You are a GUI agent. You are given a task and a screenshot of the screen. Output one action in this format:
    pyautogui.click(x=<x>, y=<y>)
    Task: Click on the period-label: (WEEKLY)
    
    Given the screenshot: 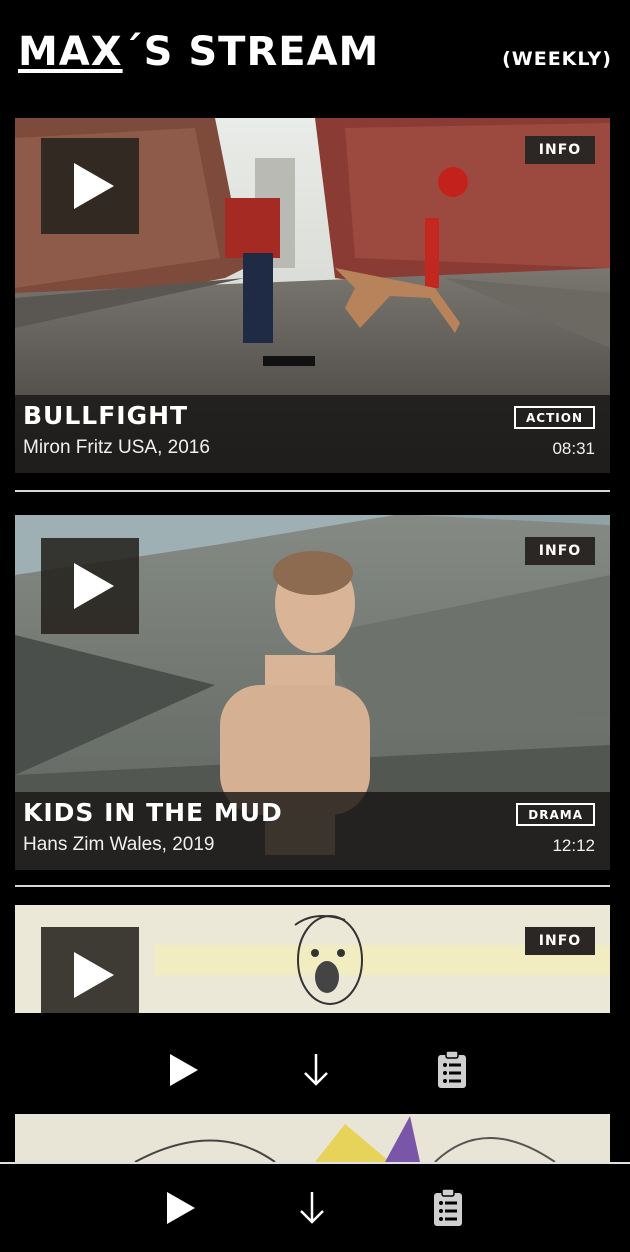 What is the action you would take?
    pyautogui.click(x=557, y=59)
    